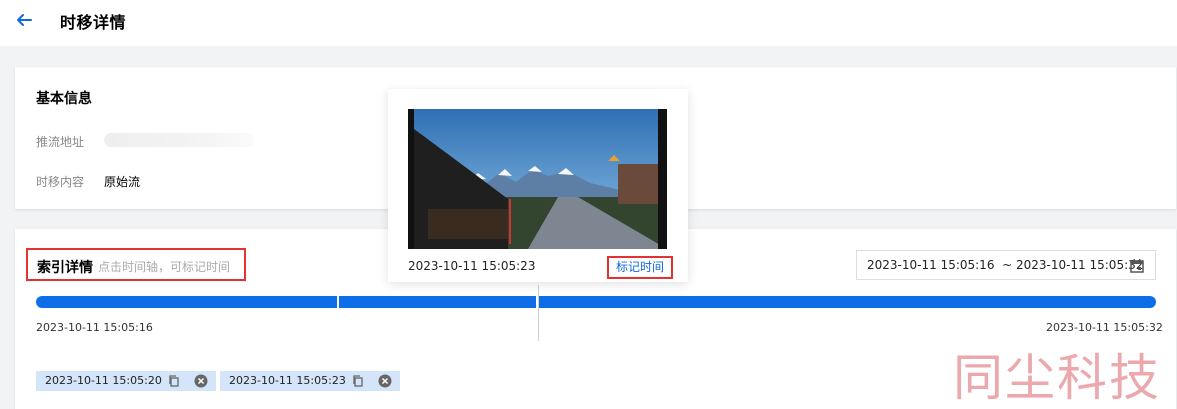 The height and width of the screenshot is (409, 1177). Describe the element at coordinates (94, 327) in the screenshot. I see `timeline-start-label: 2023-10-11 15:05:16` at that location.